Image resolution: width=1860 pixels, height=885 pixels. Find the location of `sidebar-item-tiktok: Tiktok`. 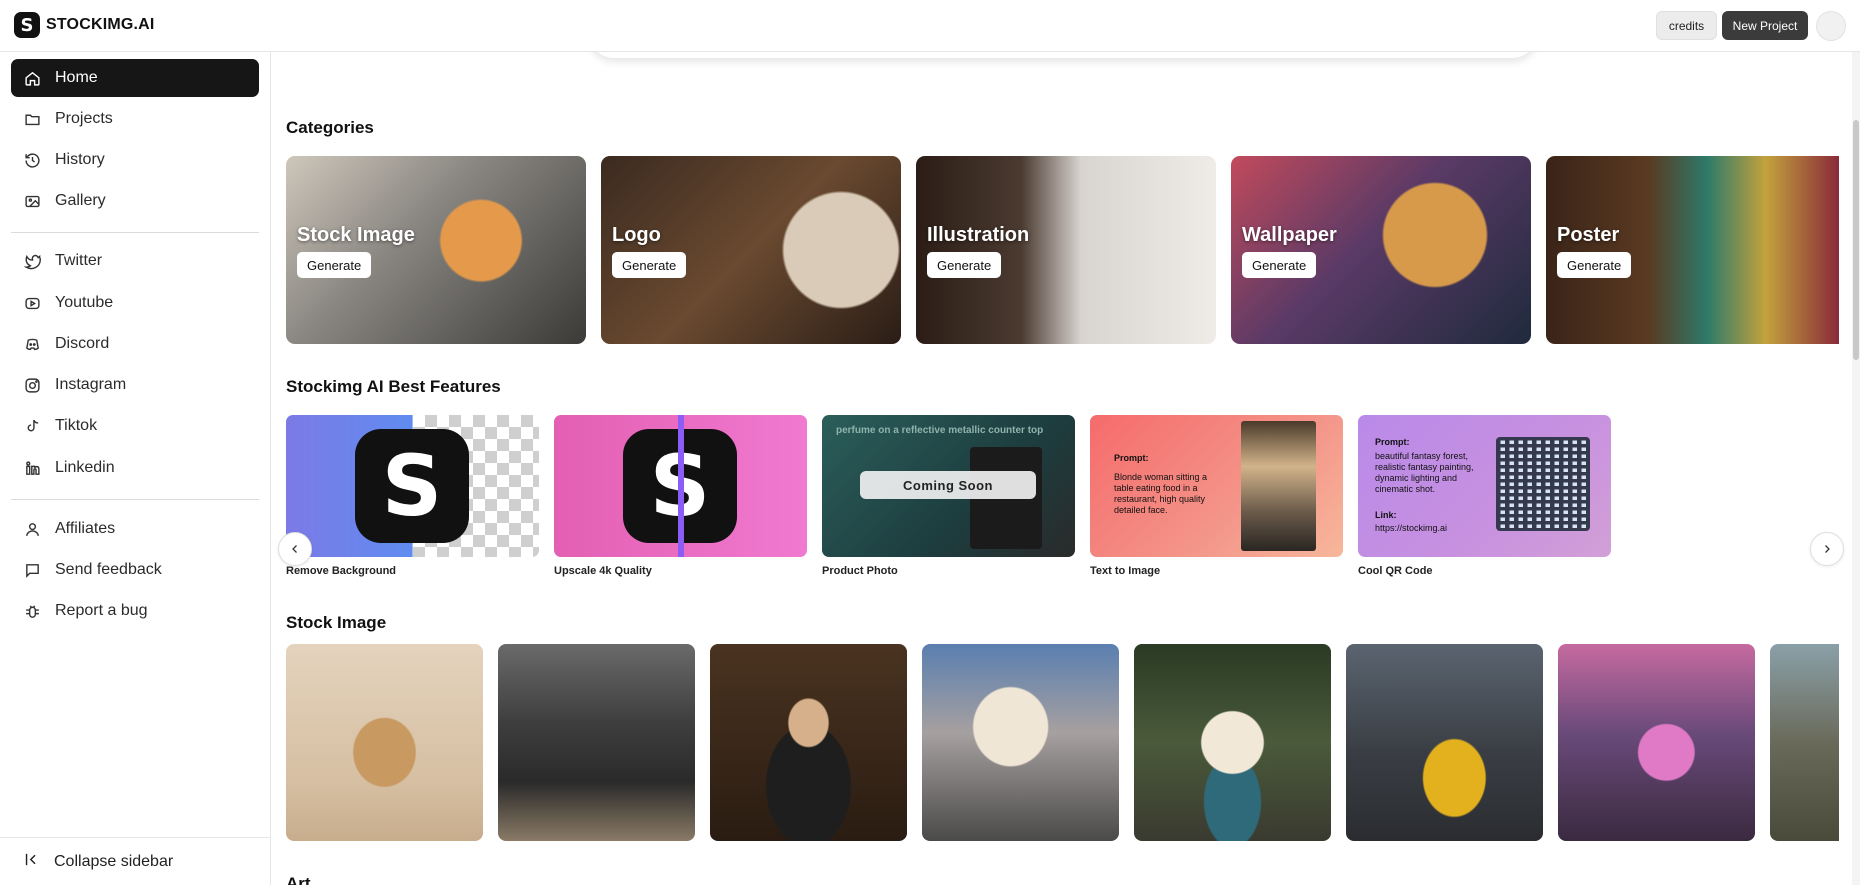

sidebar-item-tiktok: Tiktok is located at coordinates (135, 426).